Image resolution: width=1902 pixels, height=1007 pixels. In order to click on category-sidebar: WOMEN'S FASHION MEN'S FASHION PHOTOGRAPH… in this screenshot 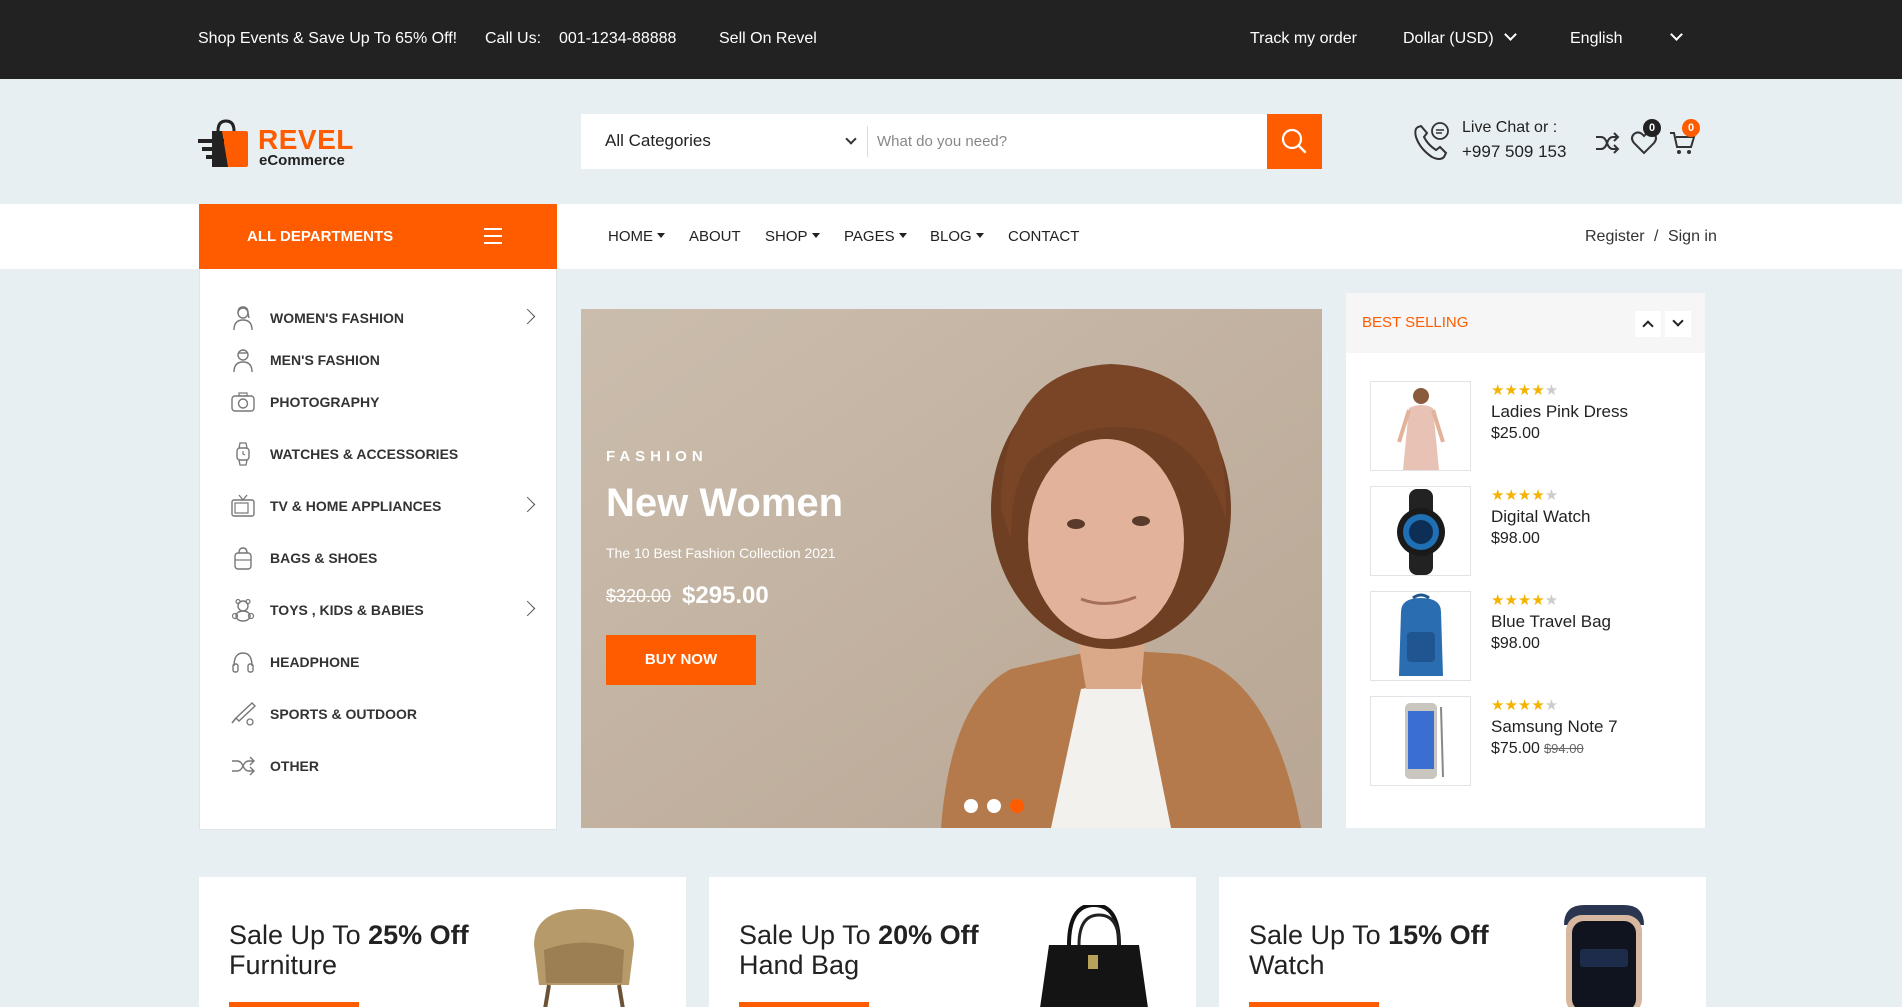, I will do `click(378, 549)`.